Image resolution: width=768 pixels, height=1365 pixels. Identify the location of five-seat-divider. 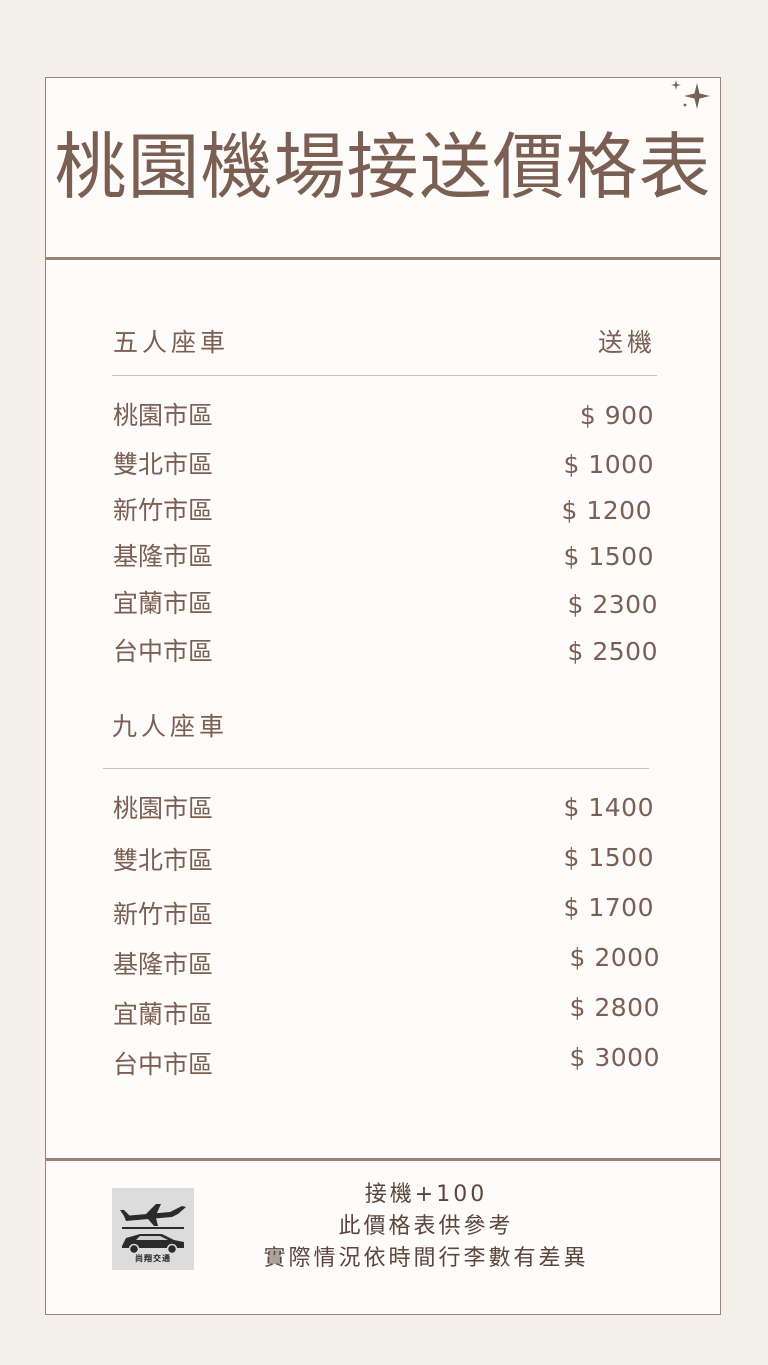
(384, 375).